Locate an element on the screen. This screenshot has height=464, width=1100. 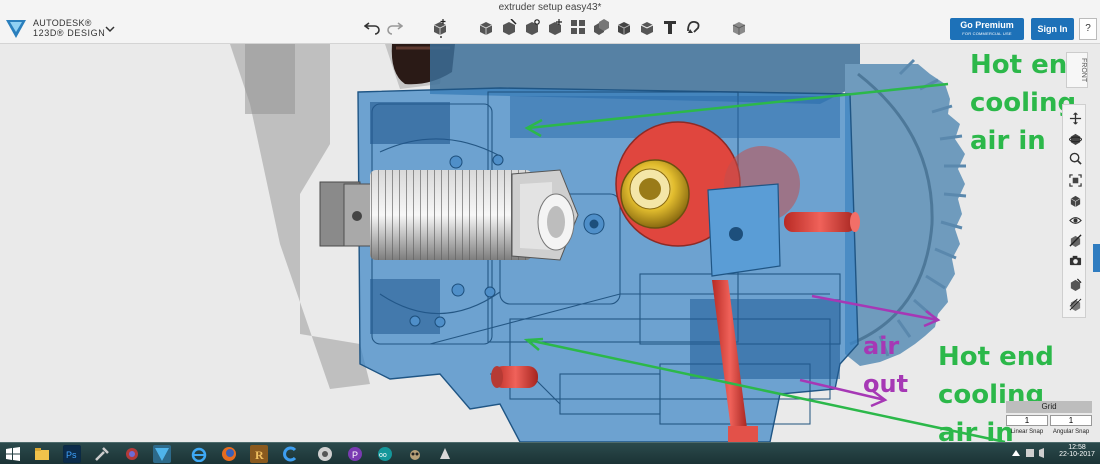
text-button is located at coordinates (670, 27).